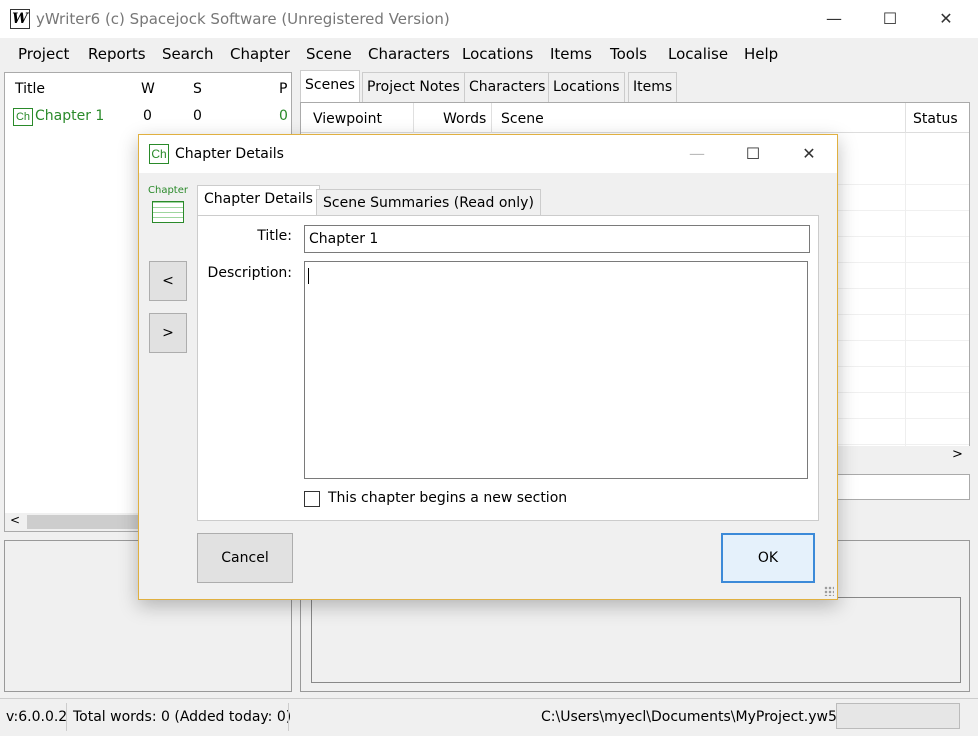 Image resolution: width=978 pixels, height=736 pixels. I want to click on tab-items: Items, so click(653, 87).